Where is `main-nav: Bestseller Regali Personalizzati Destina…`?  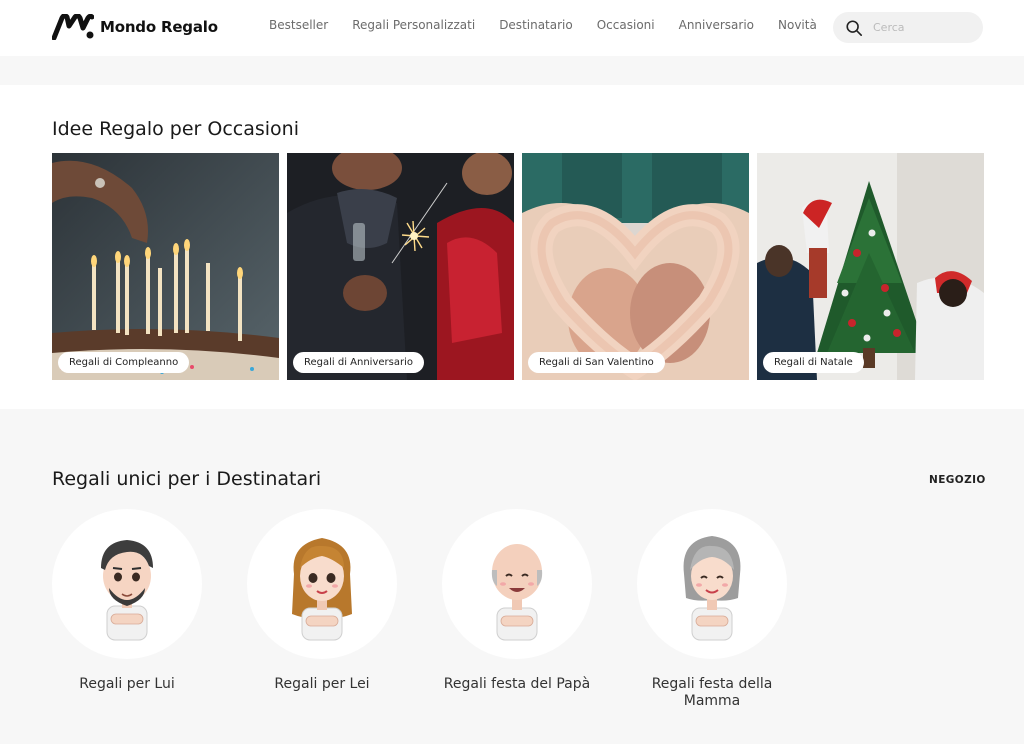
main-nav: Bestseller Regali Personalizzati Destina… is located at coordinates (555, 25).